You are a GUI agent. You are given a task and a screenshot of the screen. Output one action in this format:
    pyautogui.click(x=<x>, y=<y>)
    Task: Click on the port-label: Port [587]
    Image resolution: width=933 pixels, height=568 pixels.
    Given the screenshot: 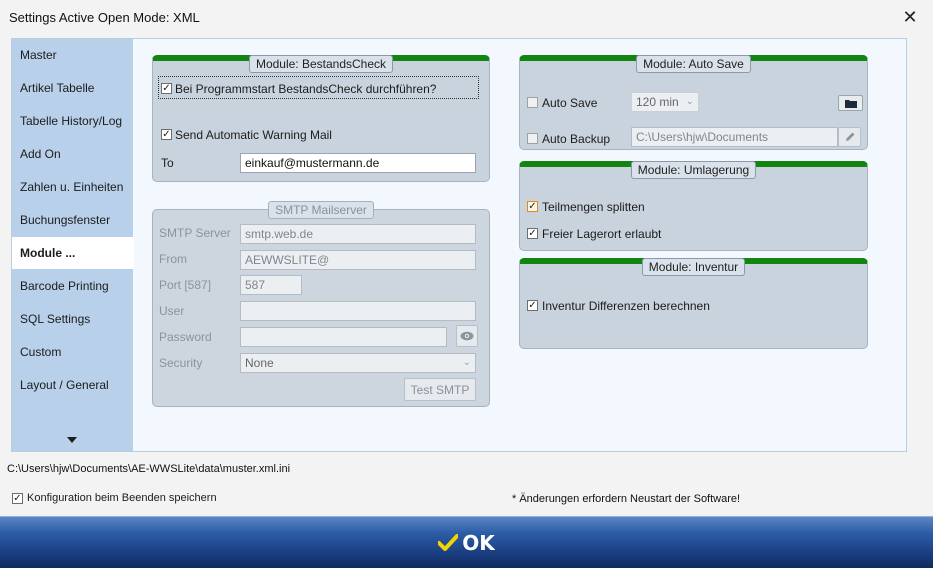 What is the action you would take?
    pyautogui.click(x=185, y=285)
    